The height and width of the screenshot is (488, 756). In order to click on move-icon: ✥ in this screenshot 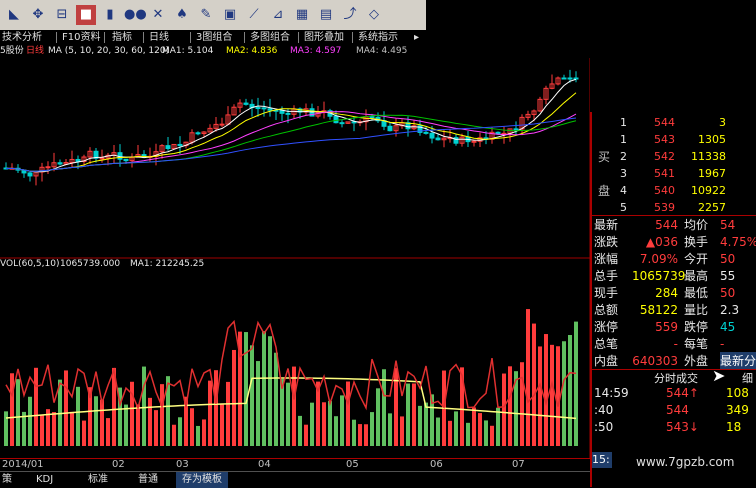, I will do `click(38, 15)`.